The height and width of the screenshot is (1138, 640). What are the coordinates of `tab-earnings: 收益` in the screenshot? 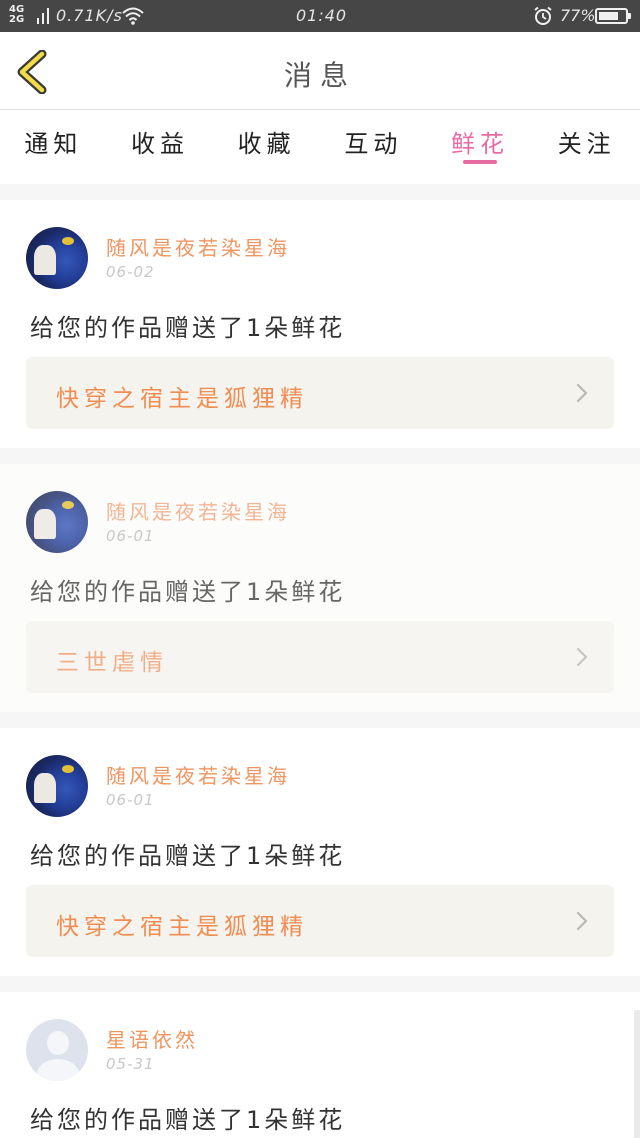 It's located at (160, 147).